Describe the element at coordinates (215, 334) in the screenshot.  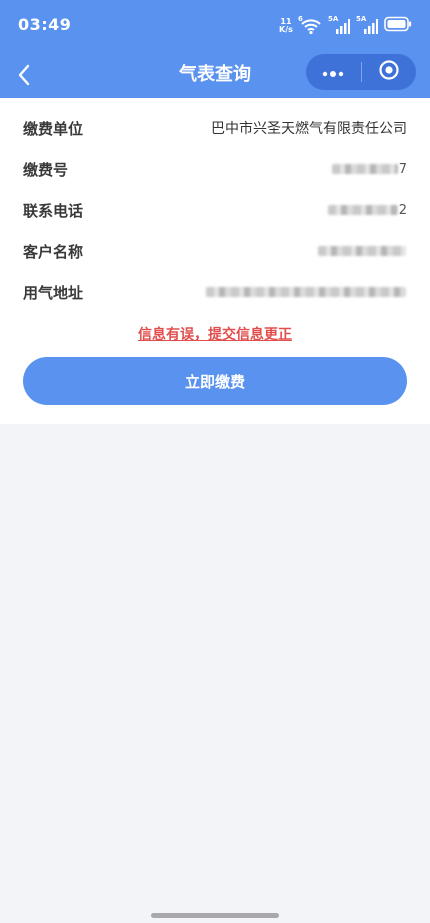
I see `correction-link: 信息有误，提交信息更正` at that location.